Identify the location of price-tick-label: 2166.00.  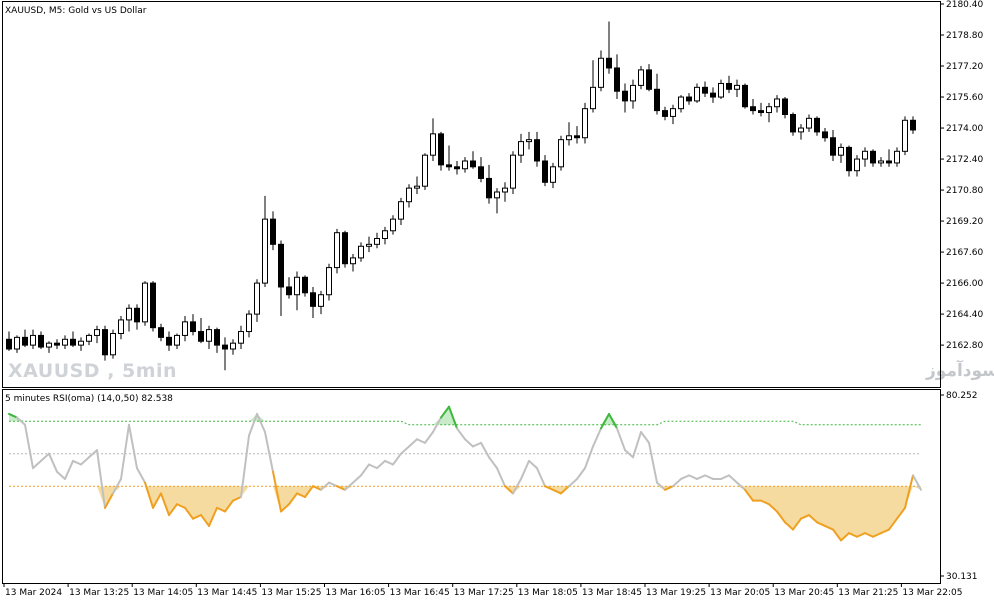
(964, 284).